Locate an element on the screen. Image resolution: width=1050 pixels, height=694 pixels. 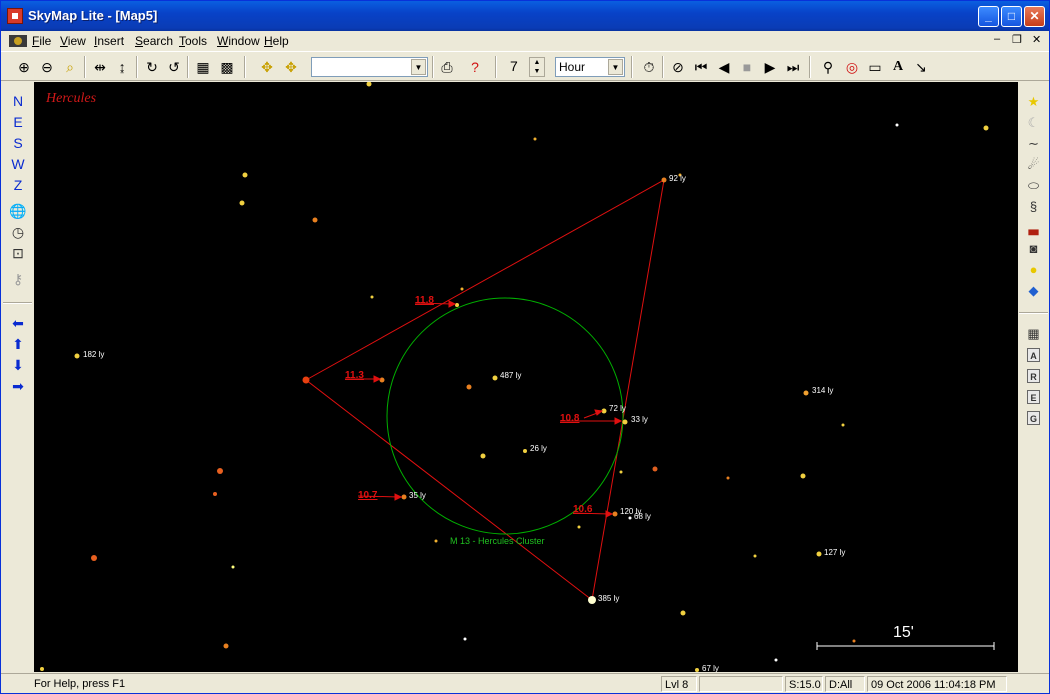
print-icon: ⎙ is located at coordinates (447, 67).